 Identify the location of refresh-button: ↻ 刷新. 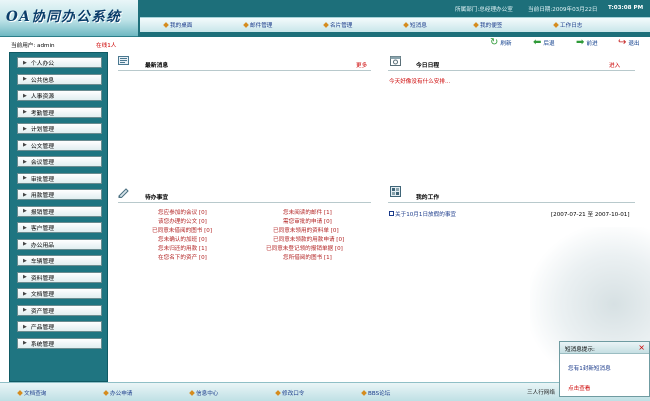
(501, 43).